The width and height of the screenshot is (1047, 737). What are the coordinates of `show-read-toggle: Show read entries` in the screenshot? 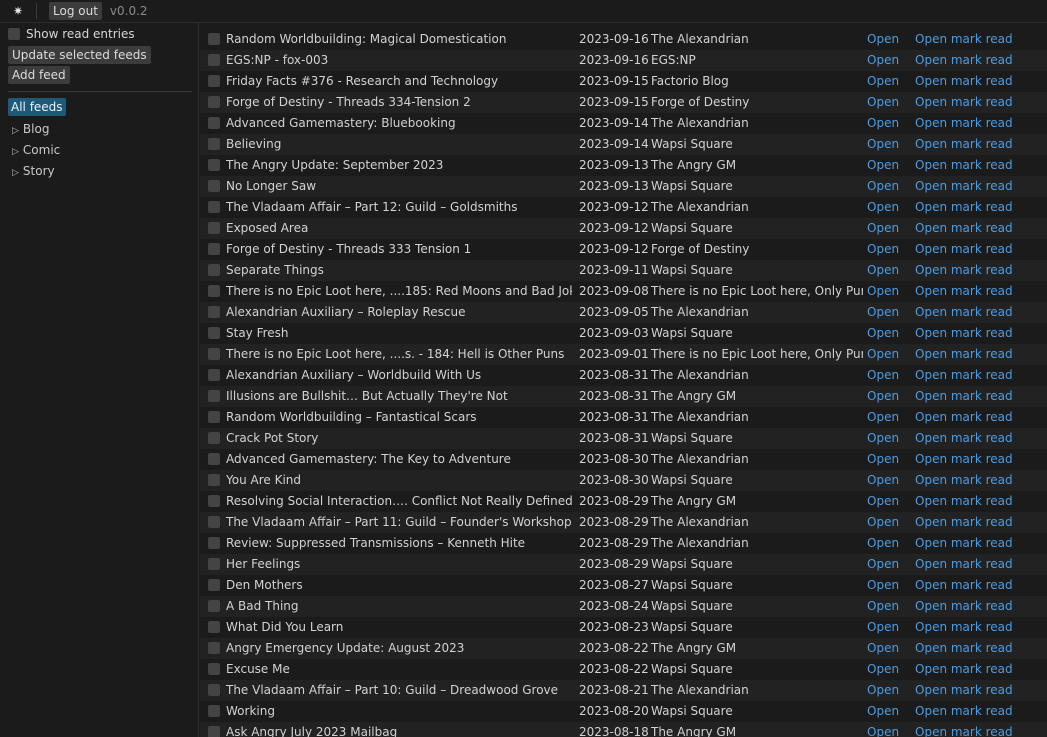 It's located at (99, 34).